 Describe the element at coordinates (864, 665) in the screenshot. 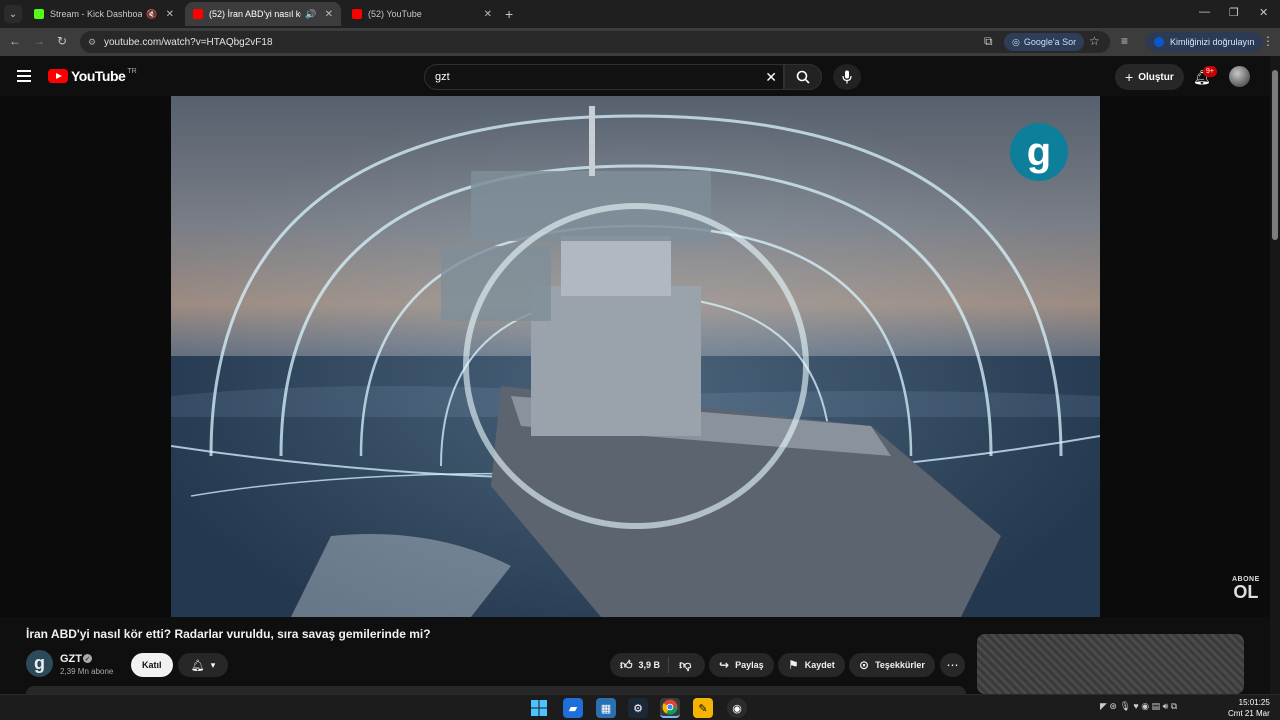

I see `super-thanks-icon: ⊙` at that location.